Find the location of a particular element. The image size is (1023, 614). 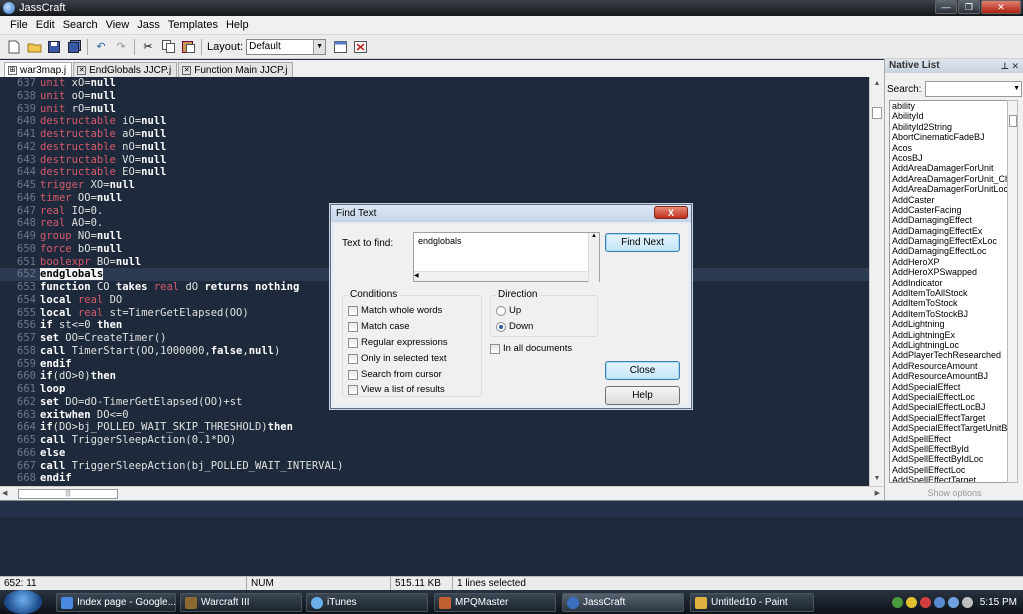

code-line: 643 destructable VO=null is located at coordinates (83, 160).